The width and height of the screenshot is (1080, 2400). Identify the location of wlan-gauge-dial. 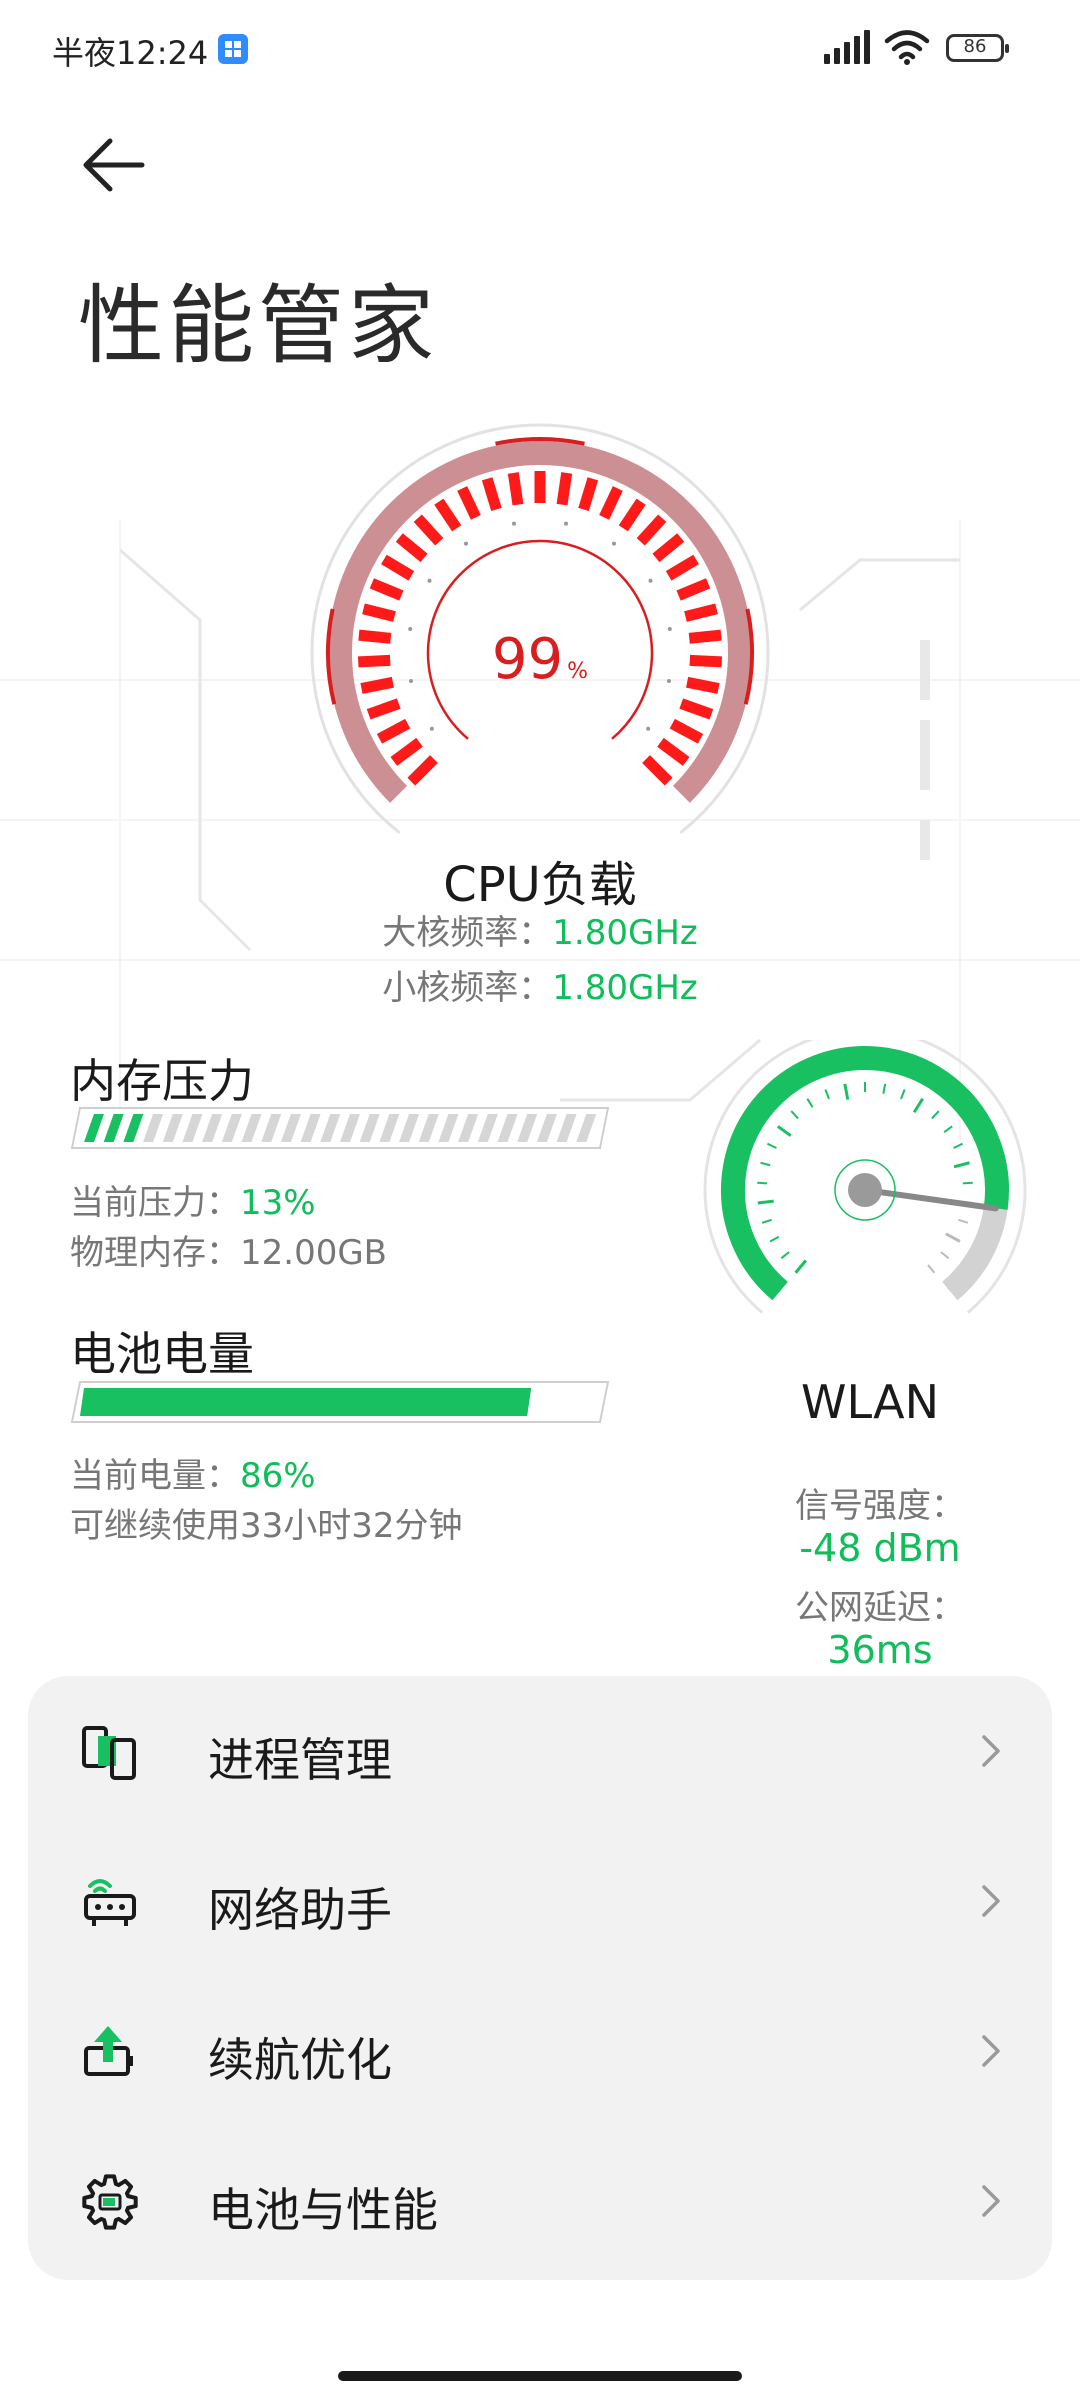
(865, 1171).